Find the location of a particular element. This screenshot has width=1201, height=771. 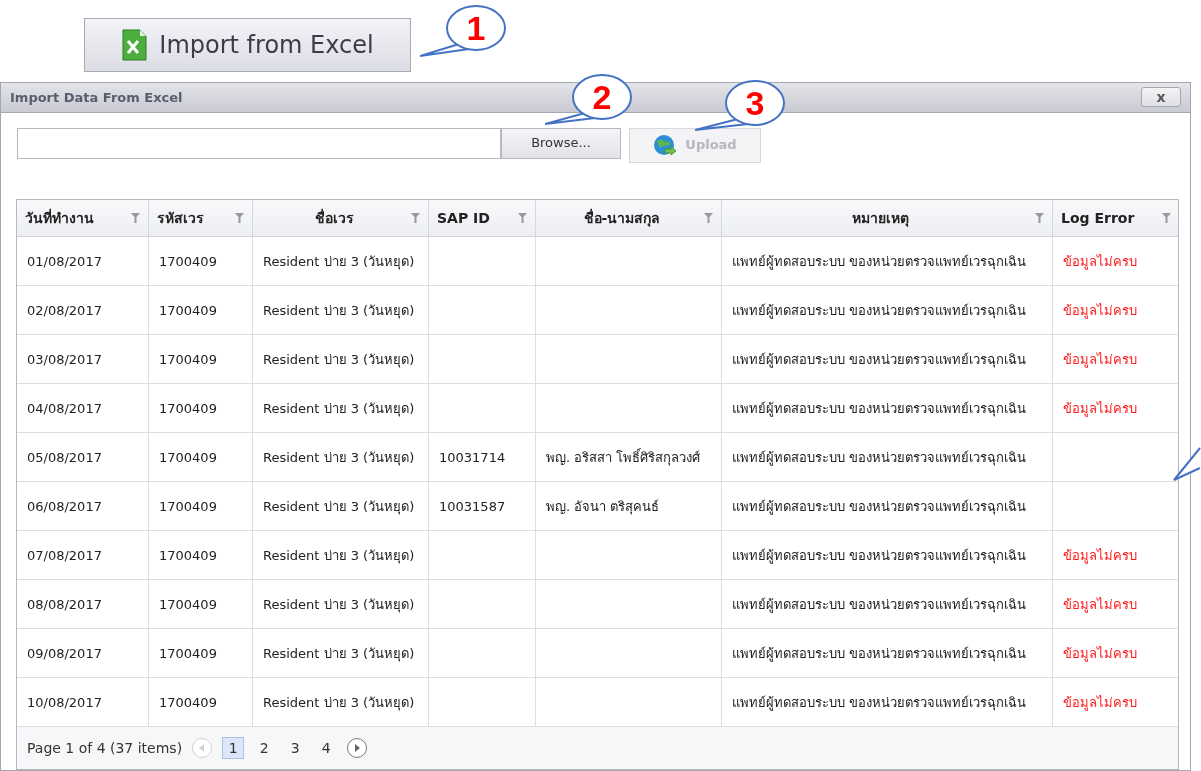

table-cell: 03/08/2017 is located at coordinates (64, 359).